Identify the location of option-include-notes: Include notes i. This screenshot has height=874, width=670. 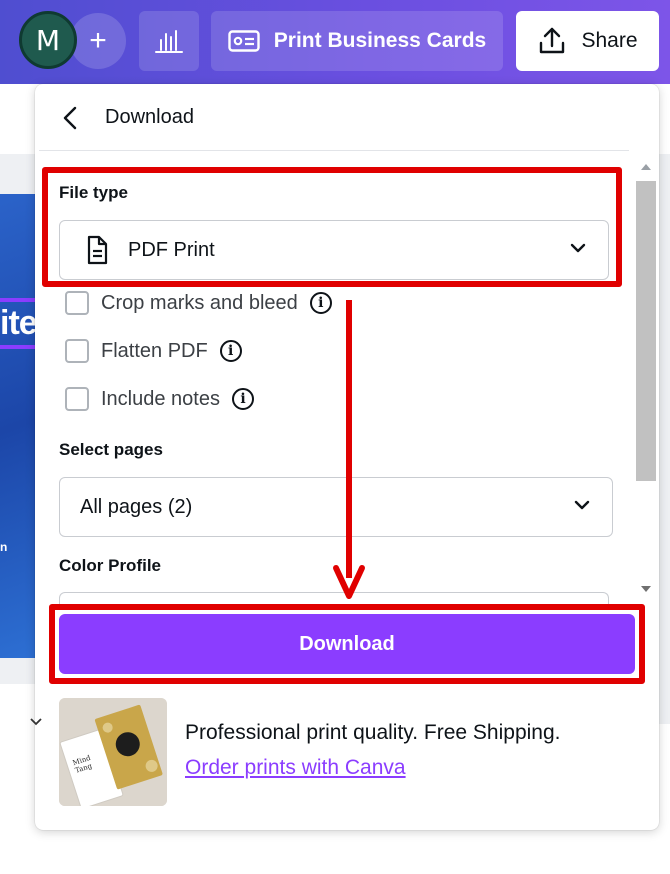
(159, 399).